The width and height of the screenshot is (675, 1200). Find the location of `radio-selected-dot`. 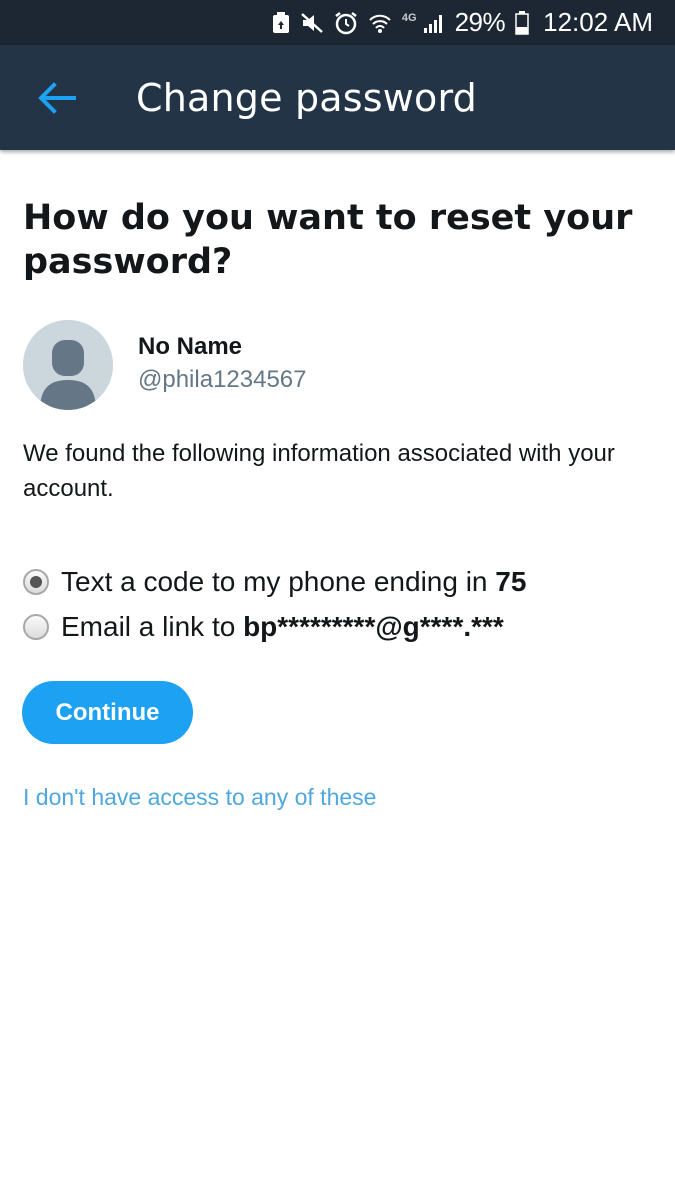

radio-selected-dot is located at coordinates (36, 582).